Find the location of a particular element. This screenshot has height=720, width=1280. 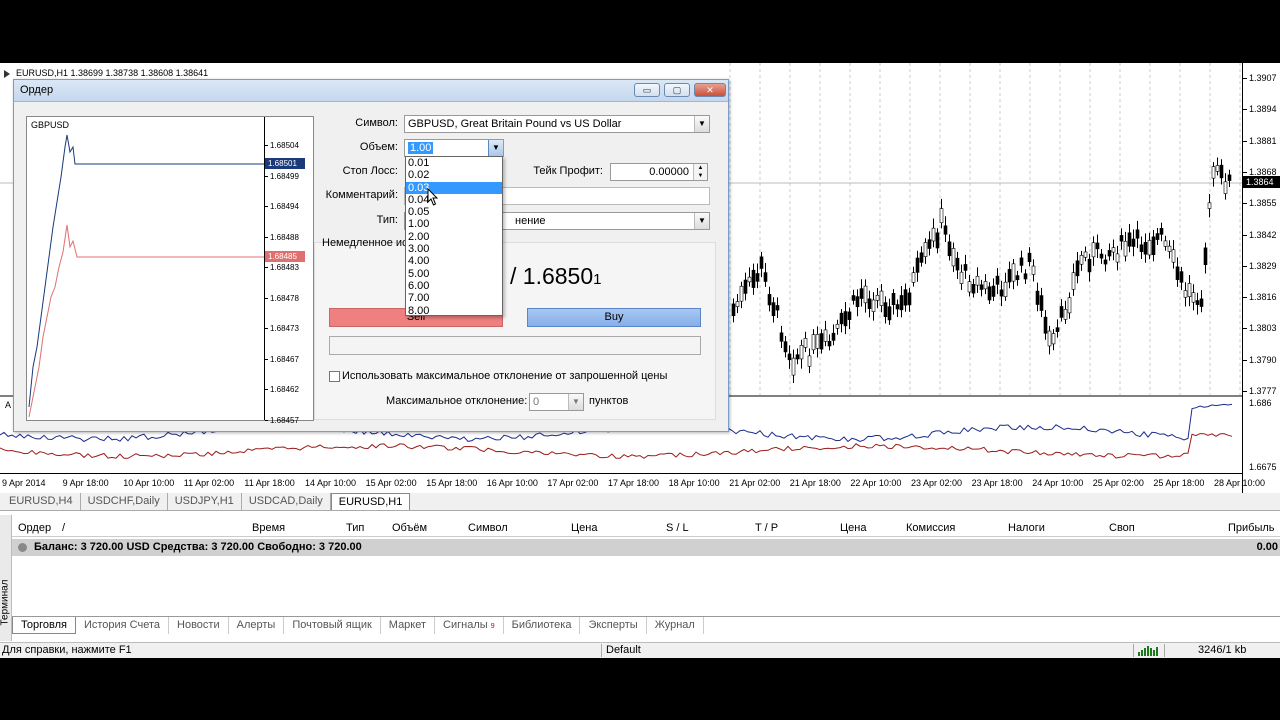

deviation-checkbox is located at coordinates (334, 376).